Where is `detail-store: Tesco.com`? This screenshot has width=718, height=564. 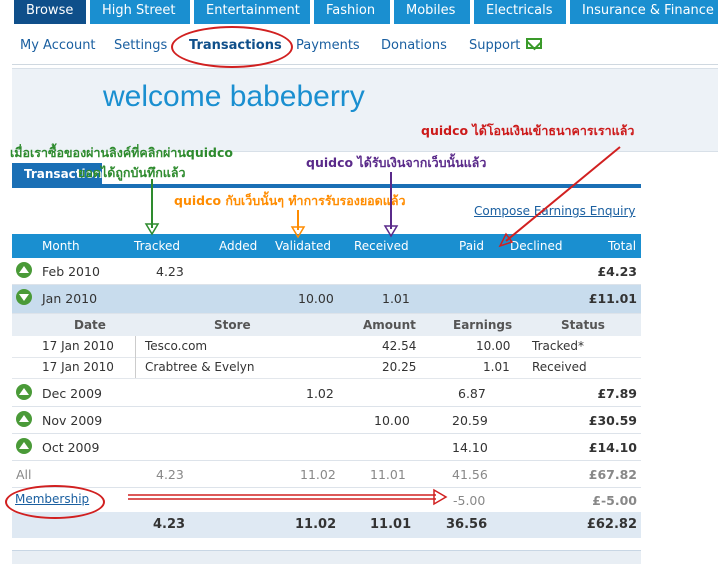 detail-store: Tesco.com is located at coordinates (176, 346).